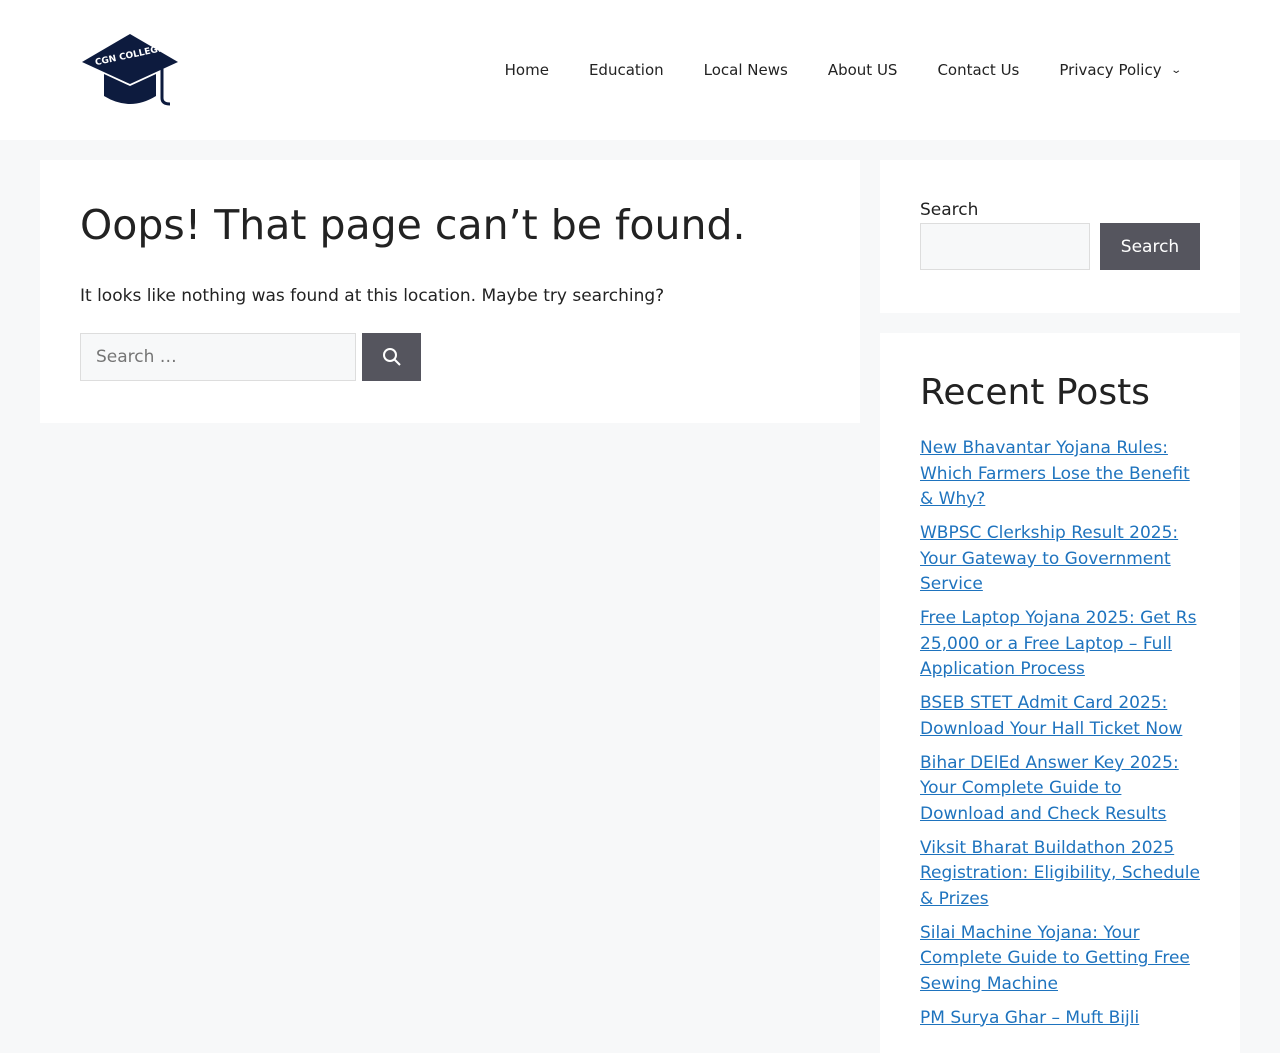 This screenshot has width=1280, height=1053. What do you see at coordinates (978, 70) in the screenshot?
I see `nav-contact-us: Contact Us` at bounding box center [978, 70].